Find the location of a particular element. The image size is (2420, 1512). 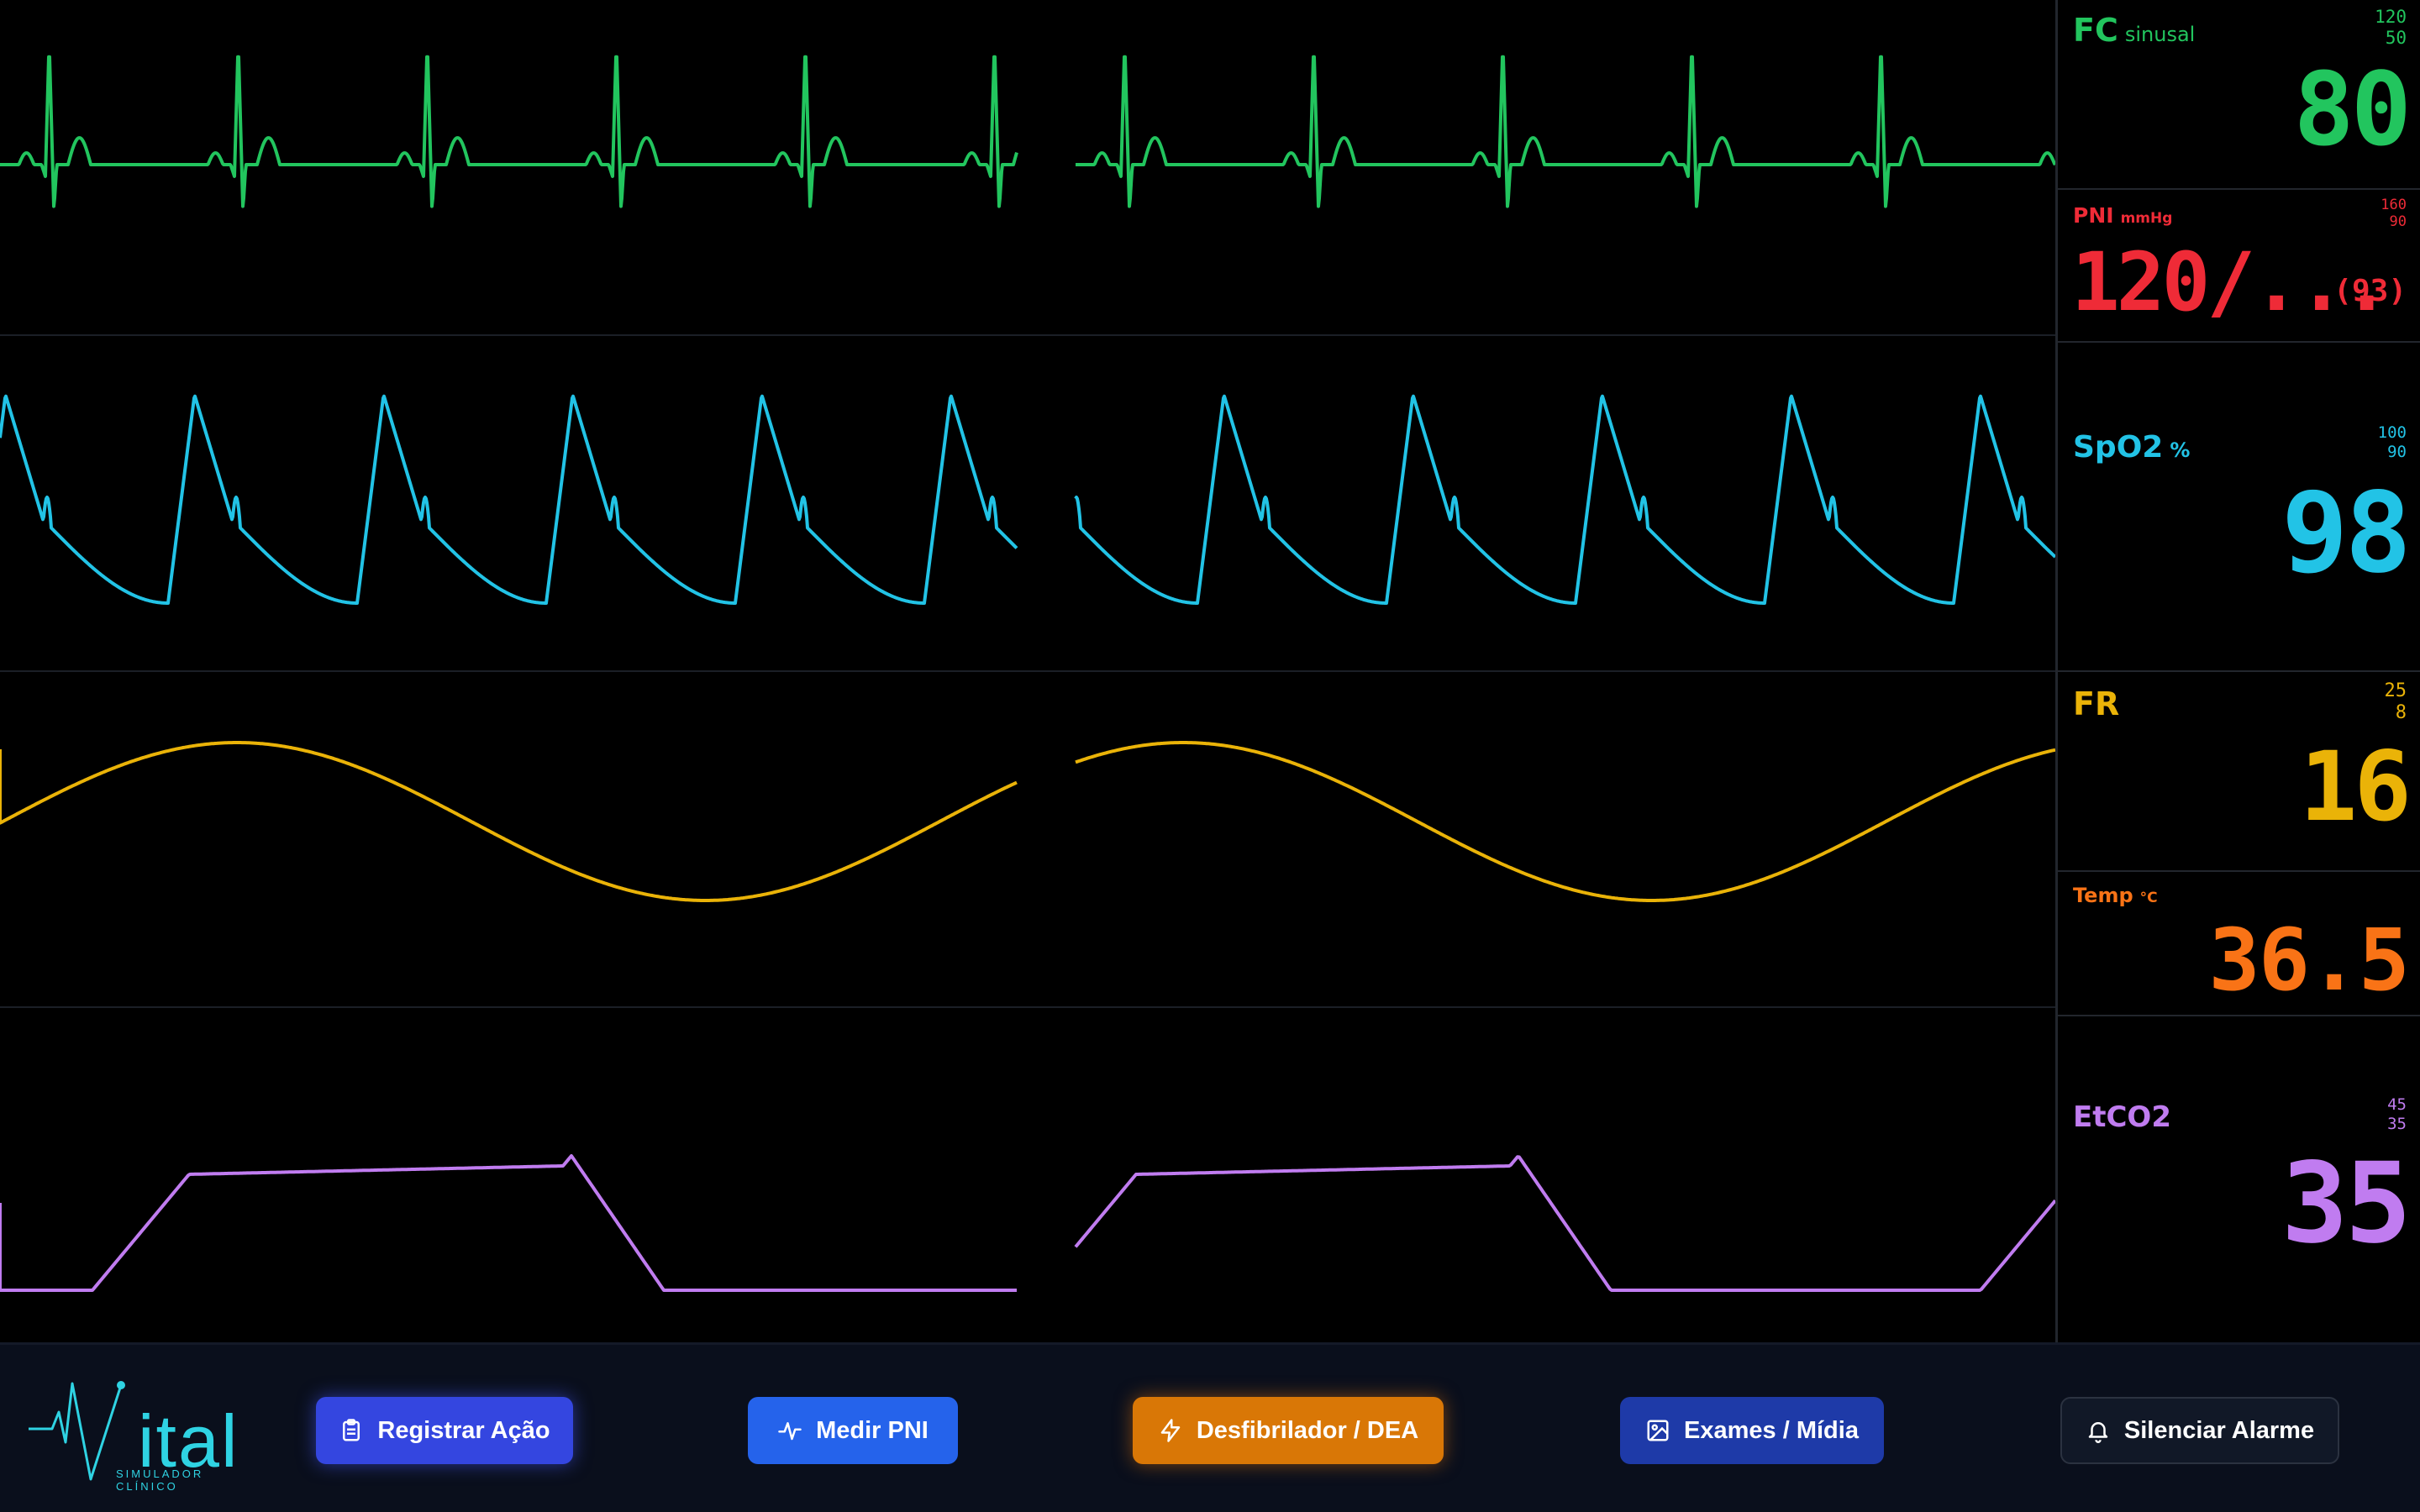

vital-fr: FR 25 8 16 is located at coordinates (2239, 772).